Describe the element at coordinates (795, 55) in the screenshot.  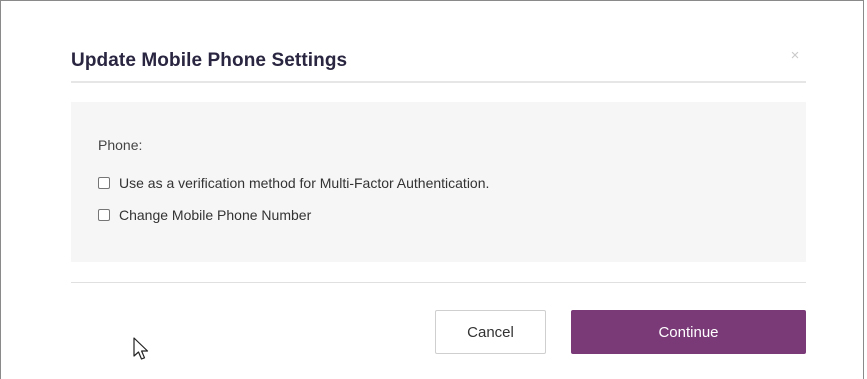
I see `close-icon: ×` at that location.